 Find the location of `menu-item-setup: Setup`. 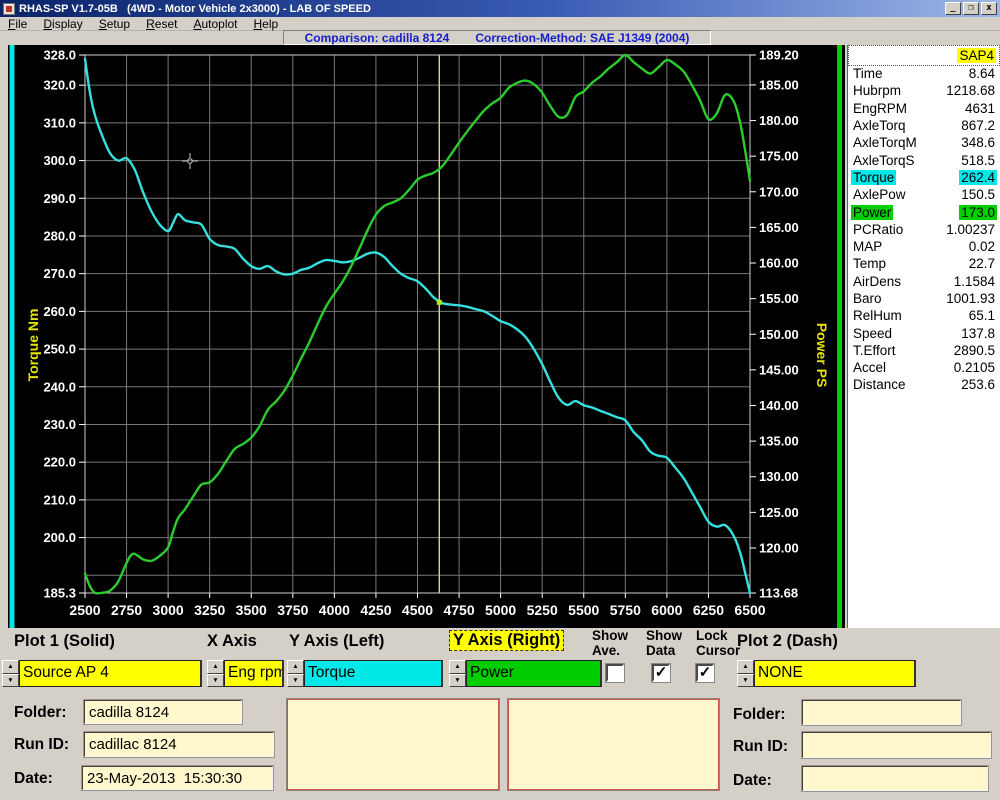

menu-item-setup: Setup is located at coordinates (114, 24).